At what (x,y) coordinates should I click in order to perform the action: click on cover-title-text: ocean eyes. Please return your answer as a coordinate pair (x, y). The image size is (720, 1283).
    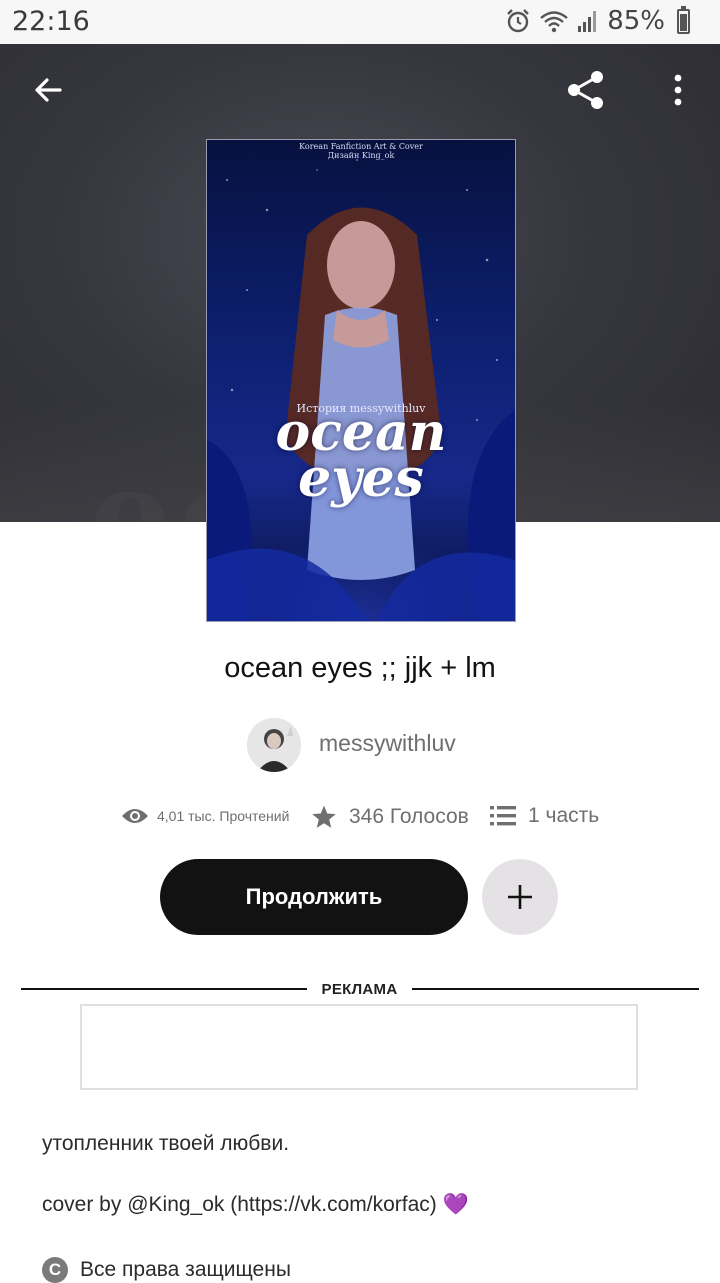
    Looking at the image, I should click on (361, 458).